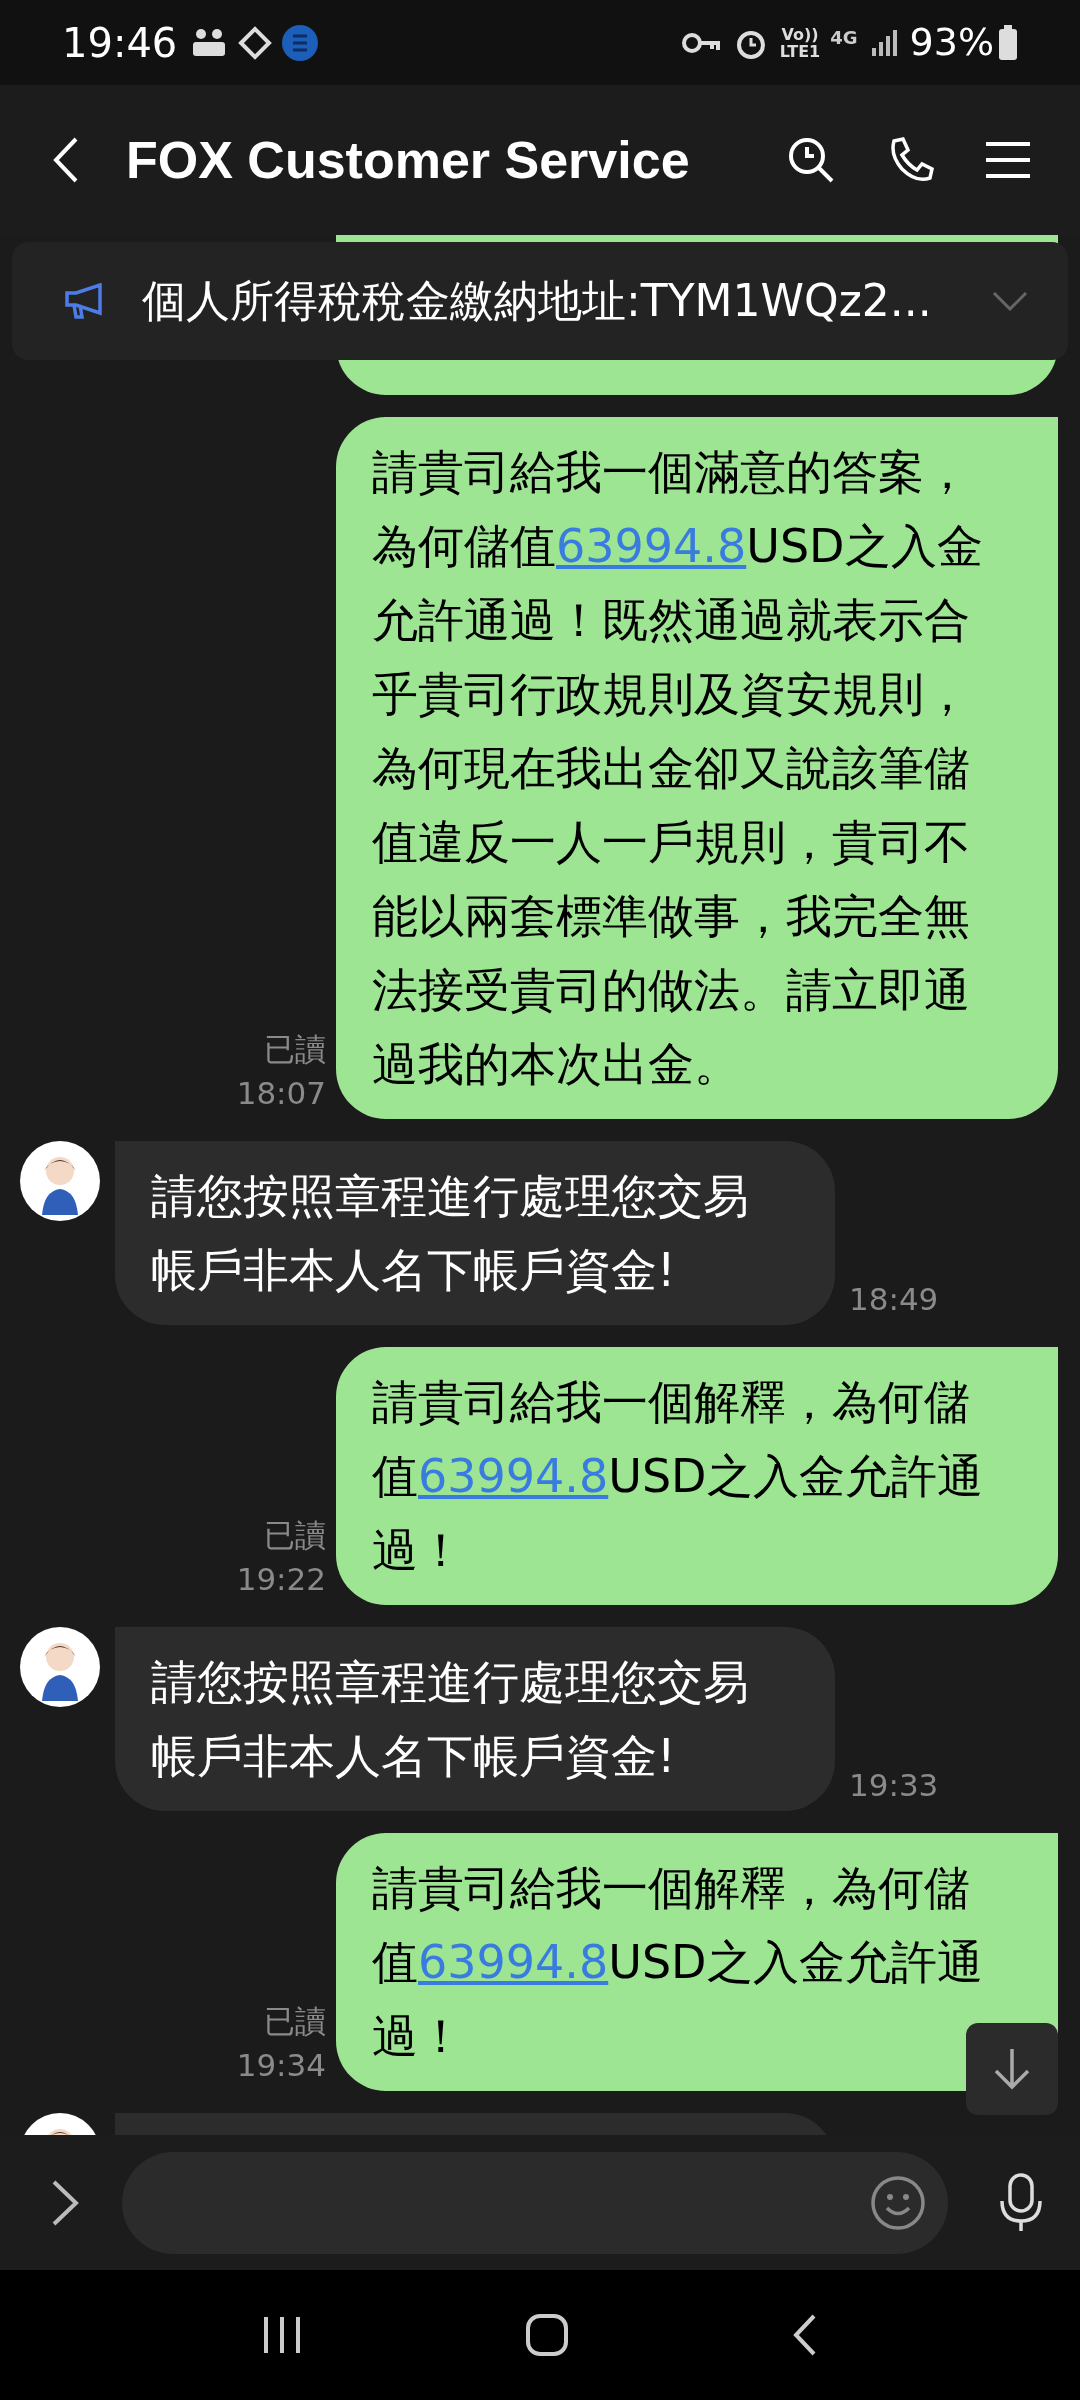 The image size is (1080, 2400). Describe the element at coordinates (1010, 301) in the screenshot. I see `chevron-down-icon` at that location.